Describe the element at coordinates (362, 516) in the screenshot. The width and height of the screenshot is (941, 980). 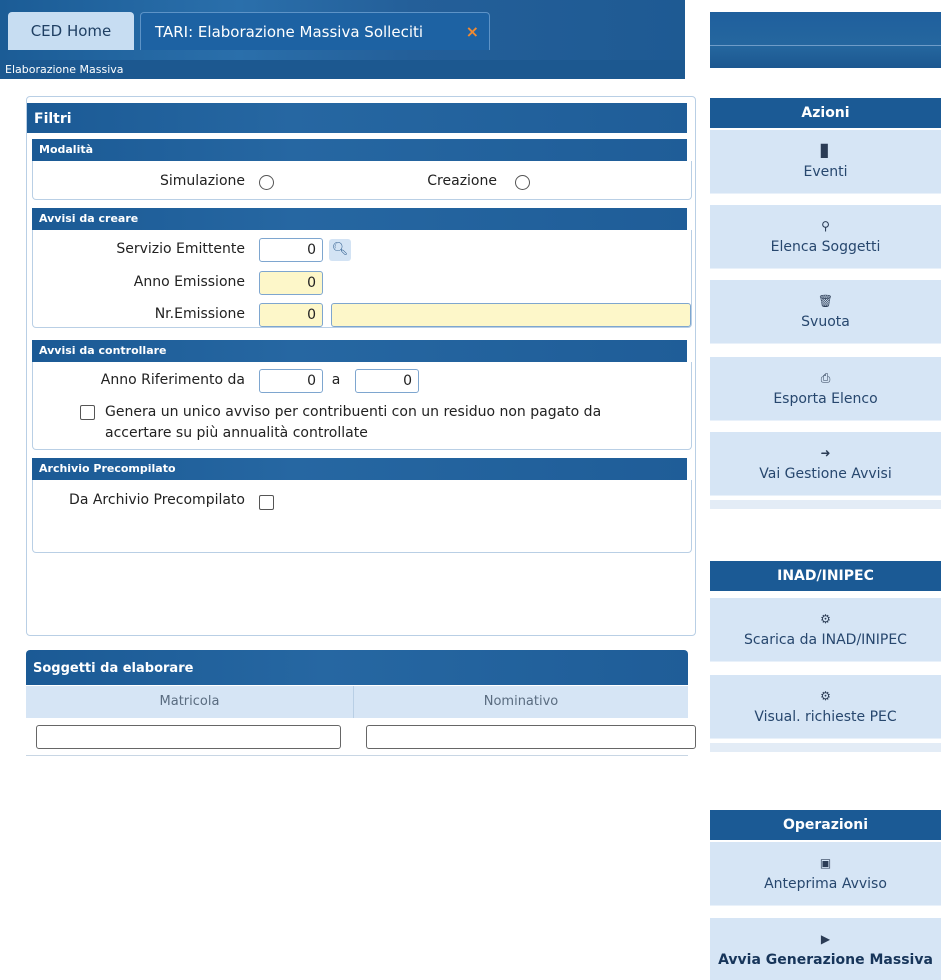
I see `archivio-section` at that location.